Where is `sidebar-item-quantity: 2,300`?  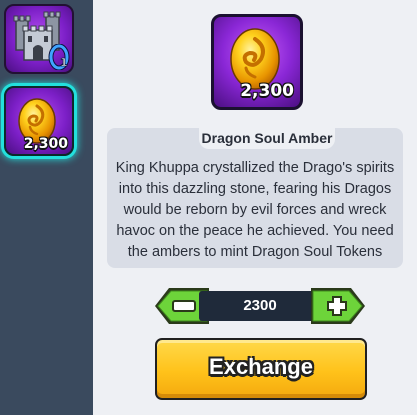
sidebar-item-quantity: 2,300 is located at coordinates (45, 144).